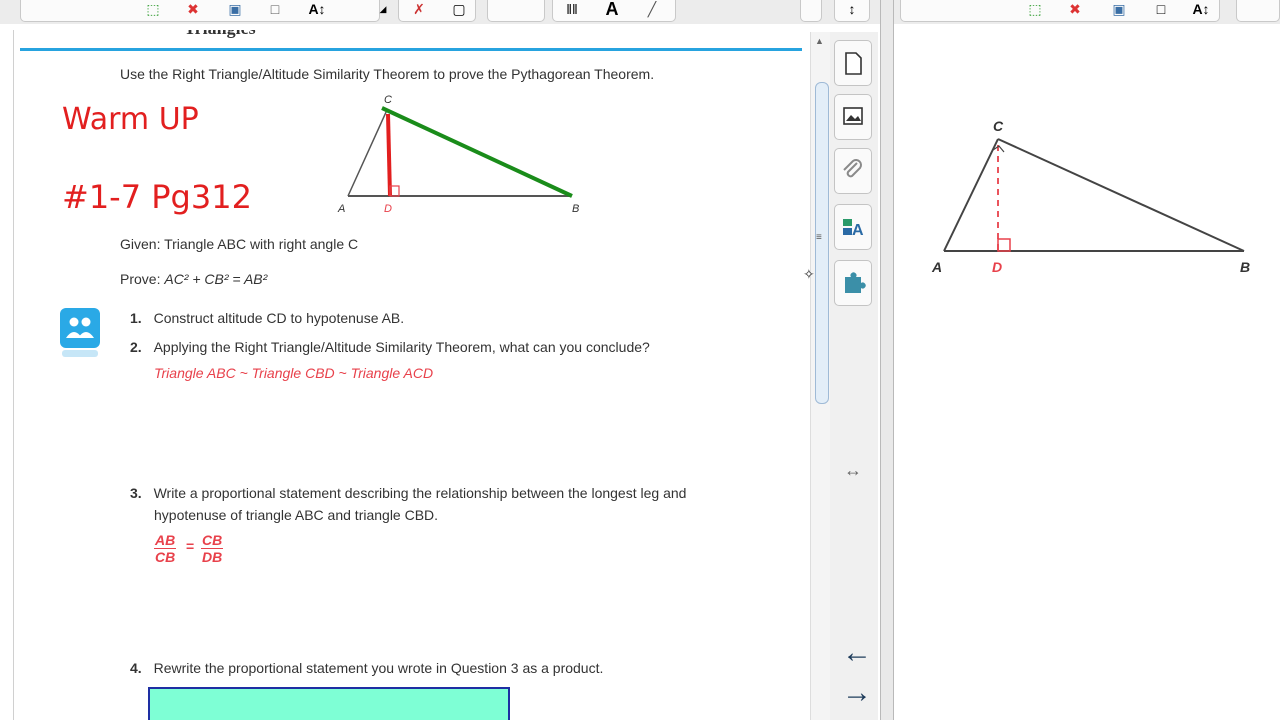 The image size is (1280, 720). I want to click on group-activity-icon, so click(80, 328).